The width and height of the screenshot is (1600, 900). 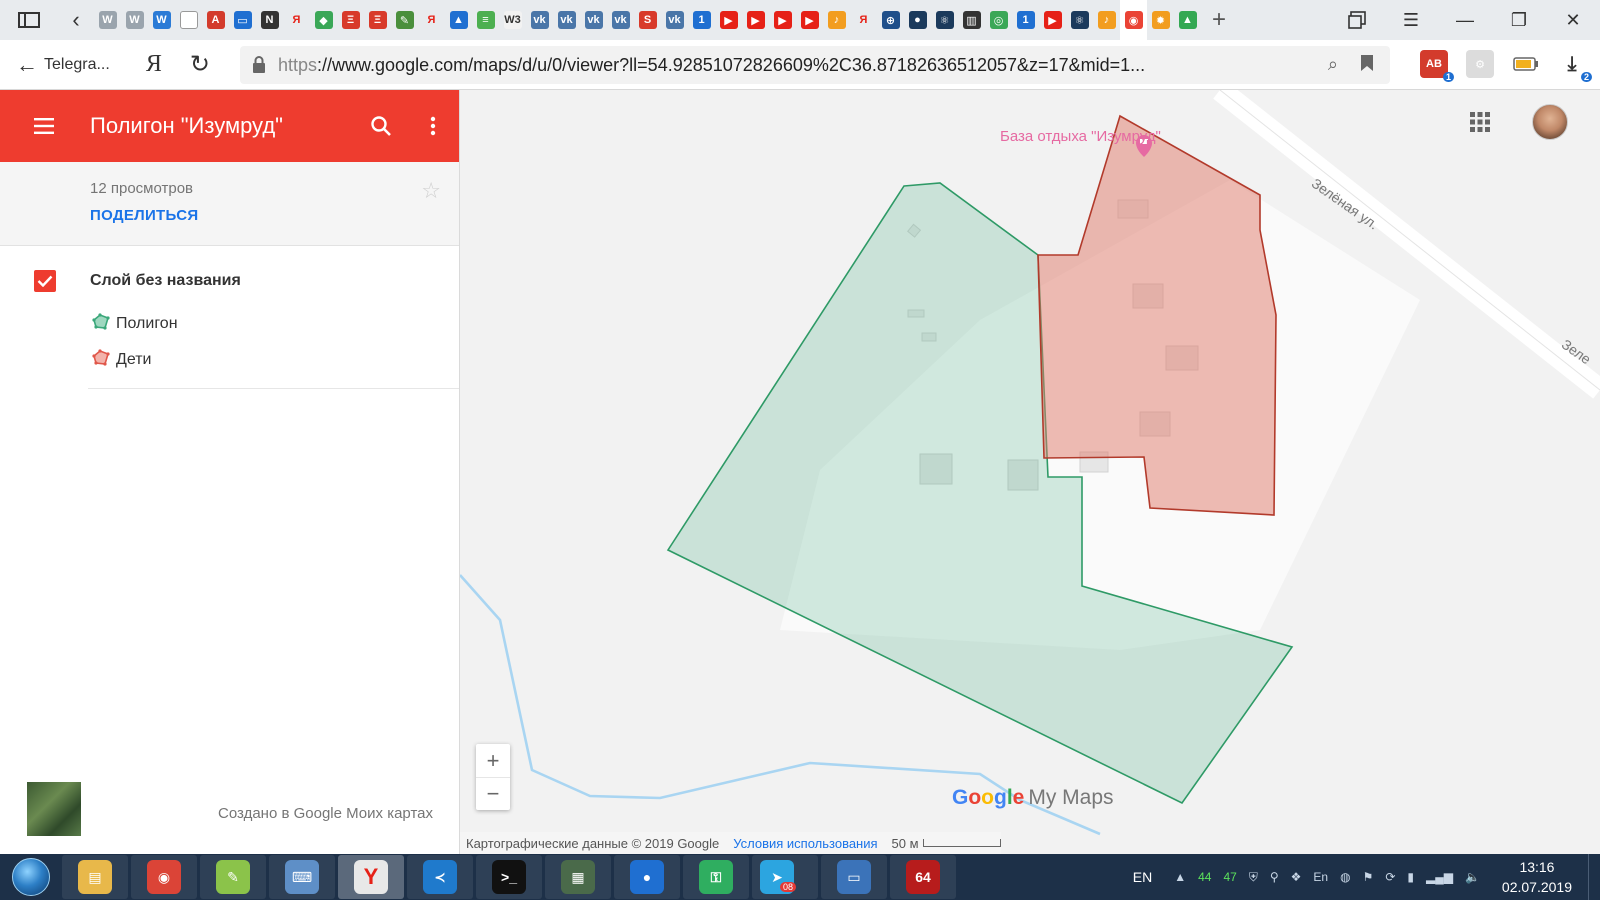 What do you see at coordinates (1437, 66) in the screenshot?
I see `adblock-icon: AB 1` at bounding box center [1437, 66].